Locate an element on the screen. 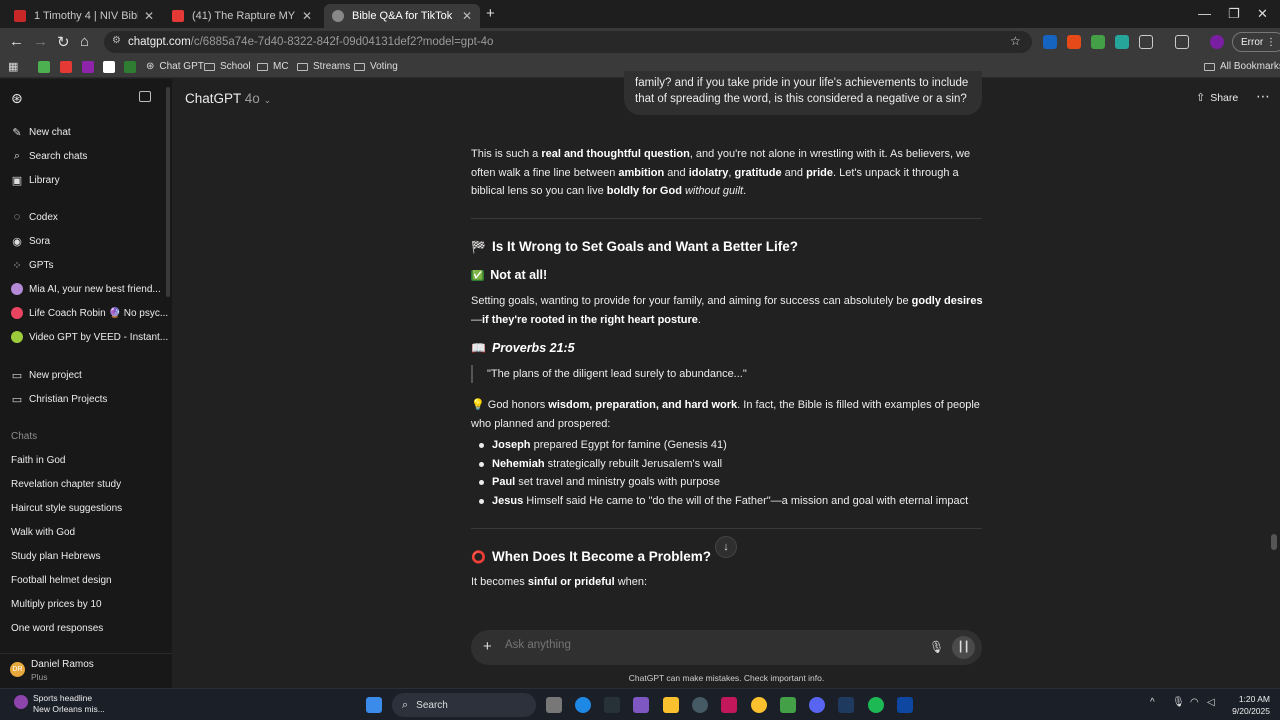  section-divider is located at coordinates (726, 218).